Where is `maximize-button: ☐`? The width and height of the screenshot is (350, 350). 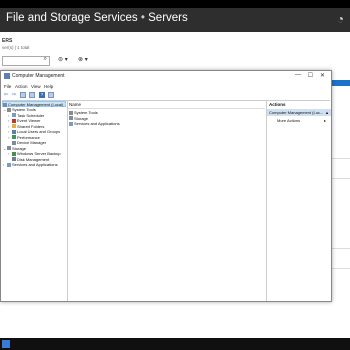
maximize-button: ☐ is located at coordinates (310, 75).